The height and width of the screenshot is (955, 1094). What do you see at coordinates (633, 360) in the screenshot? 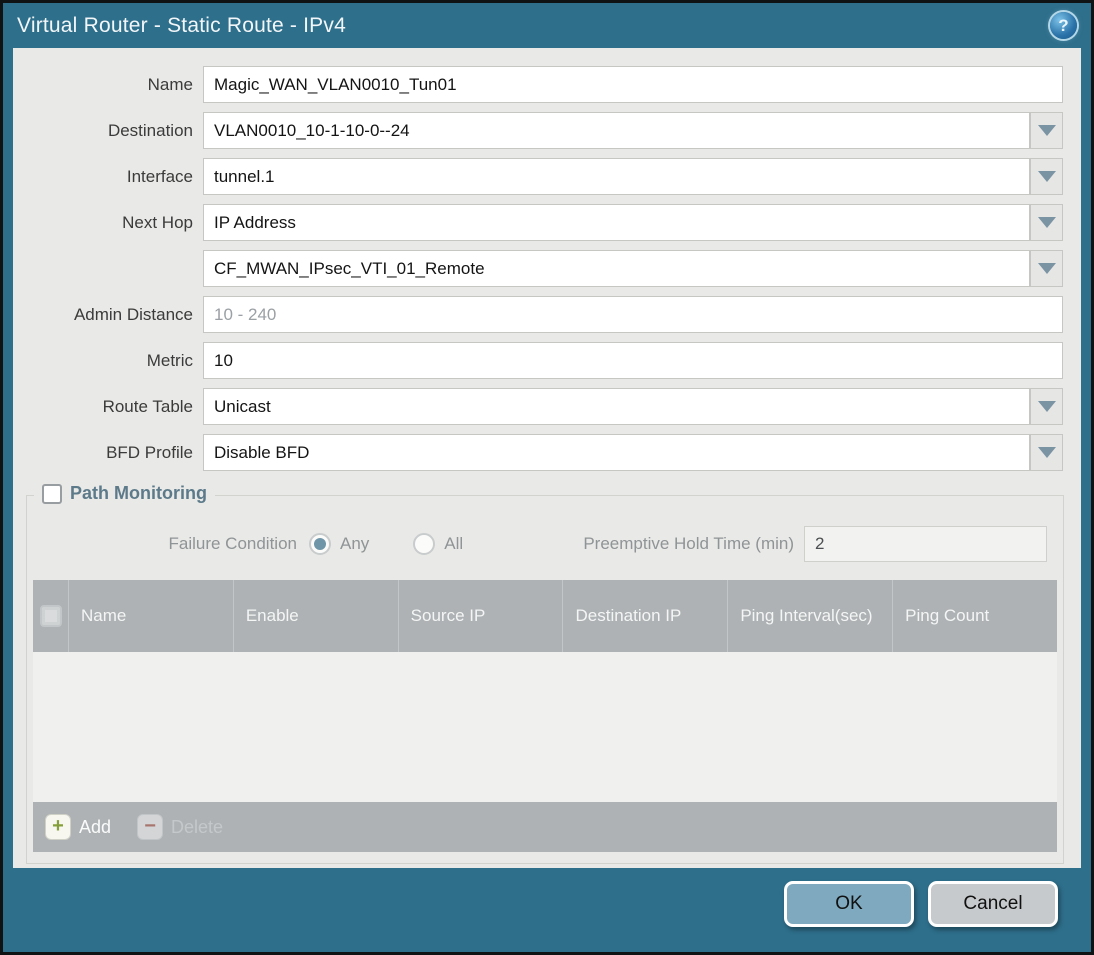
I see `metric-input` at bounding box center [633, 360].